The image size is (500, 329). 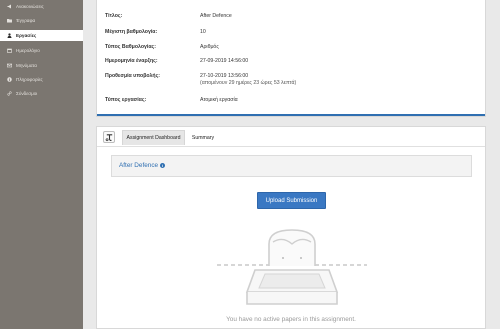 I want to click on info-label: Τίτλος:, so click(x=114, y=16).